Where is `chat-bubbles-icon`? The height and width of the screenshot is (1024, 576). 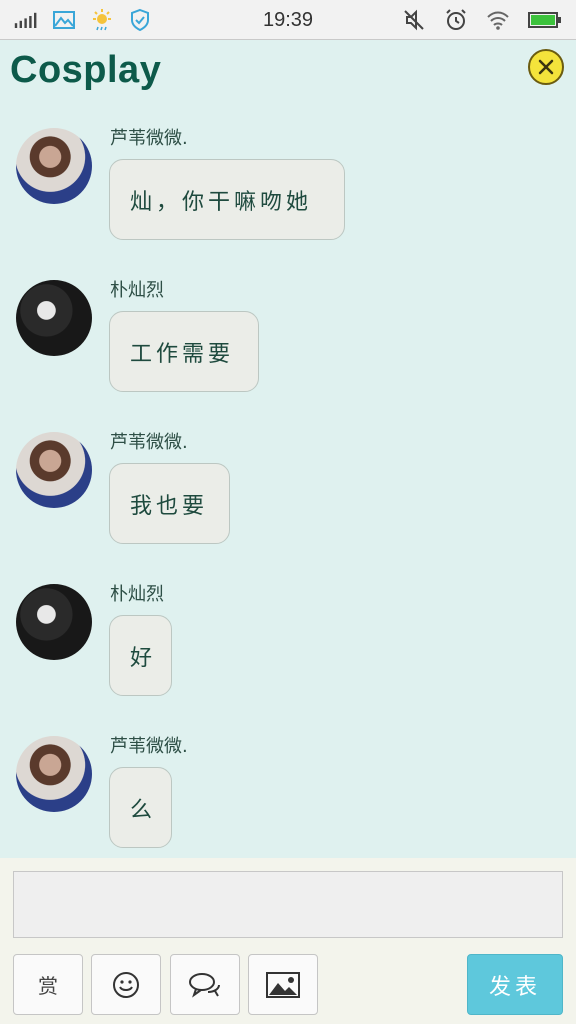
chat-bubbles-icon is located at coordinates (204, 985).